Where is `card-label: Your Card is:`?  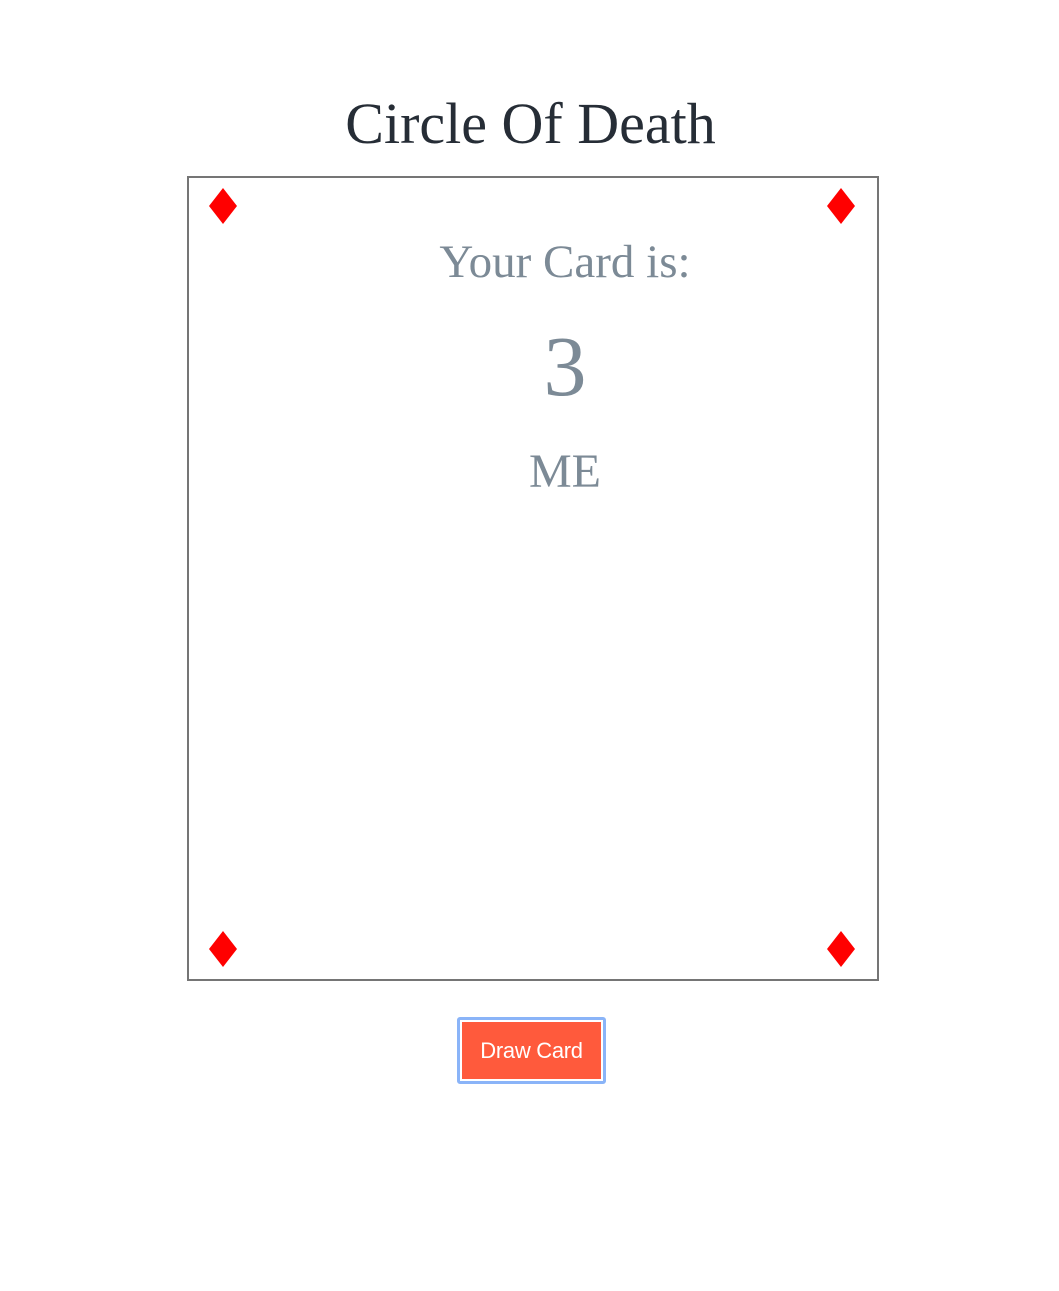 card-label: Your Card is: is located at coordinates (565, 262).